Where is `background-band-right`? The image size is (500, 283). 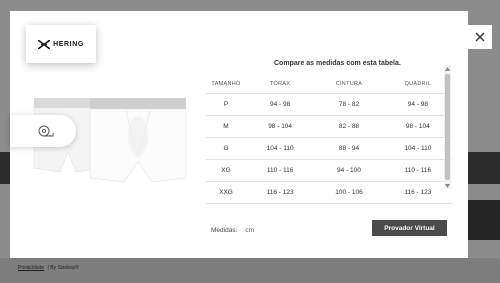 background-band-right is located at coordinates (484, 220).